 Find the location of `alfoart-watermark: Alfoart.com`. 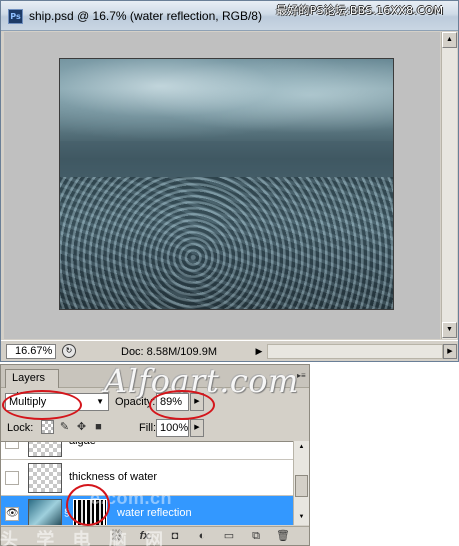

alfoart-watermark: Alfoart.com is located at coordinates (201, 381).